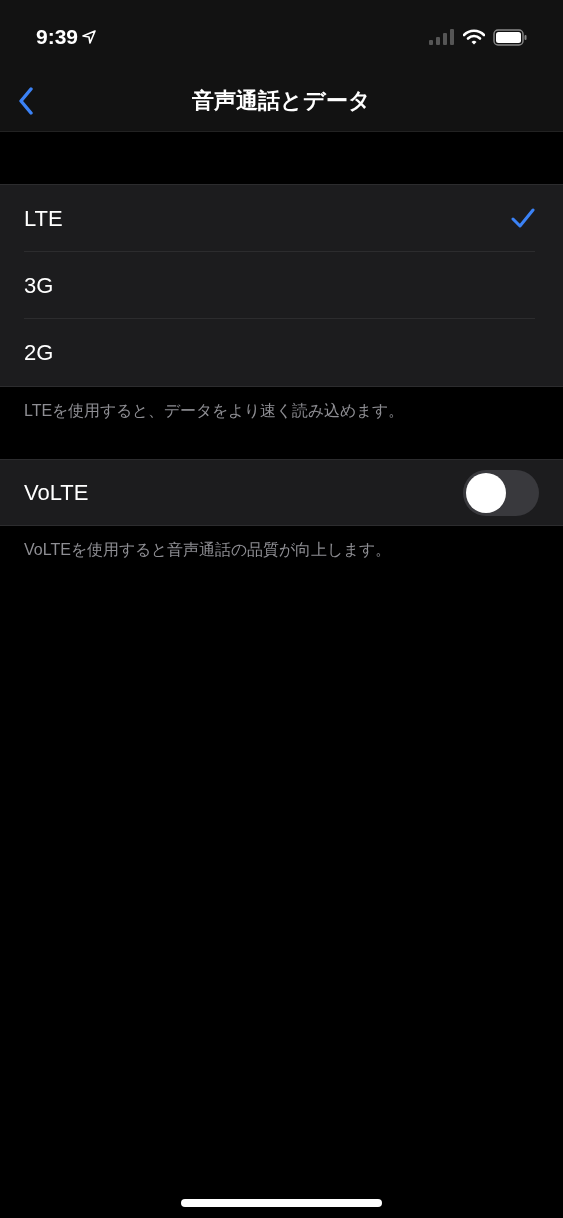 The image size is (563, 1218). I want to click on signal-icon, so click(442, 37).